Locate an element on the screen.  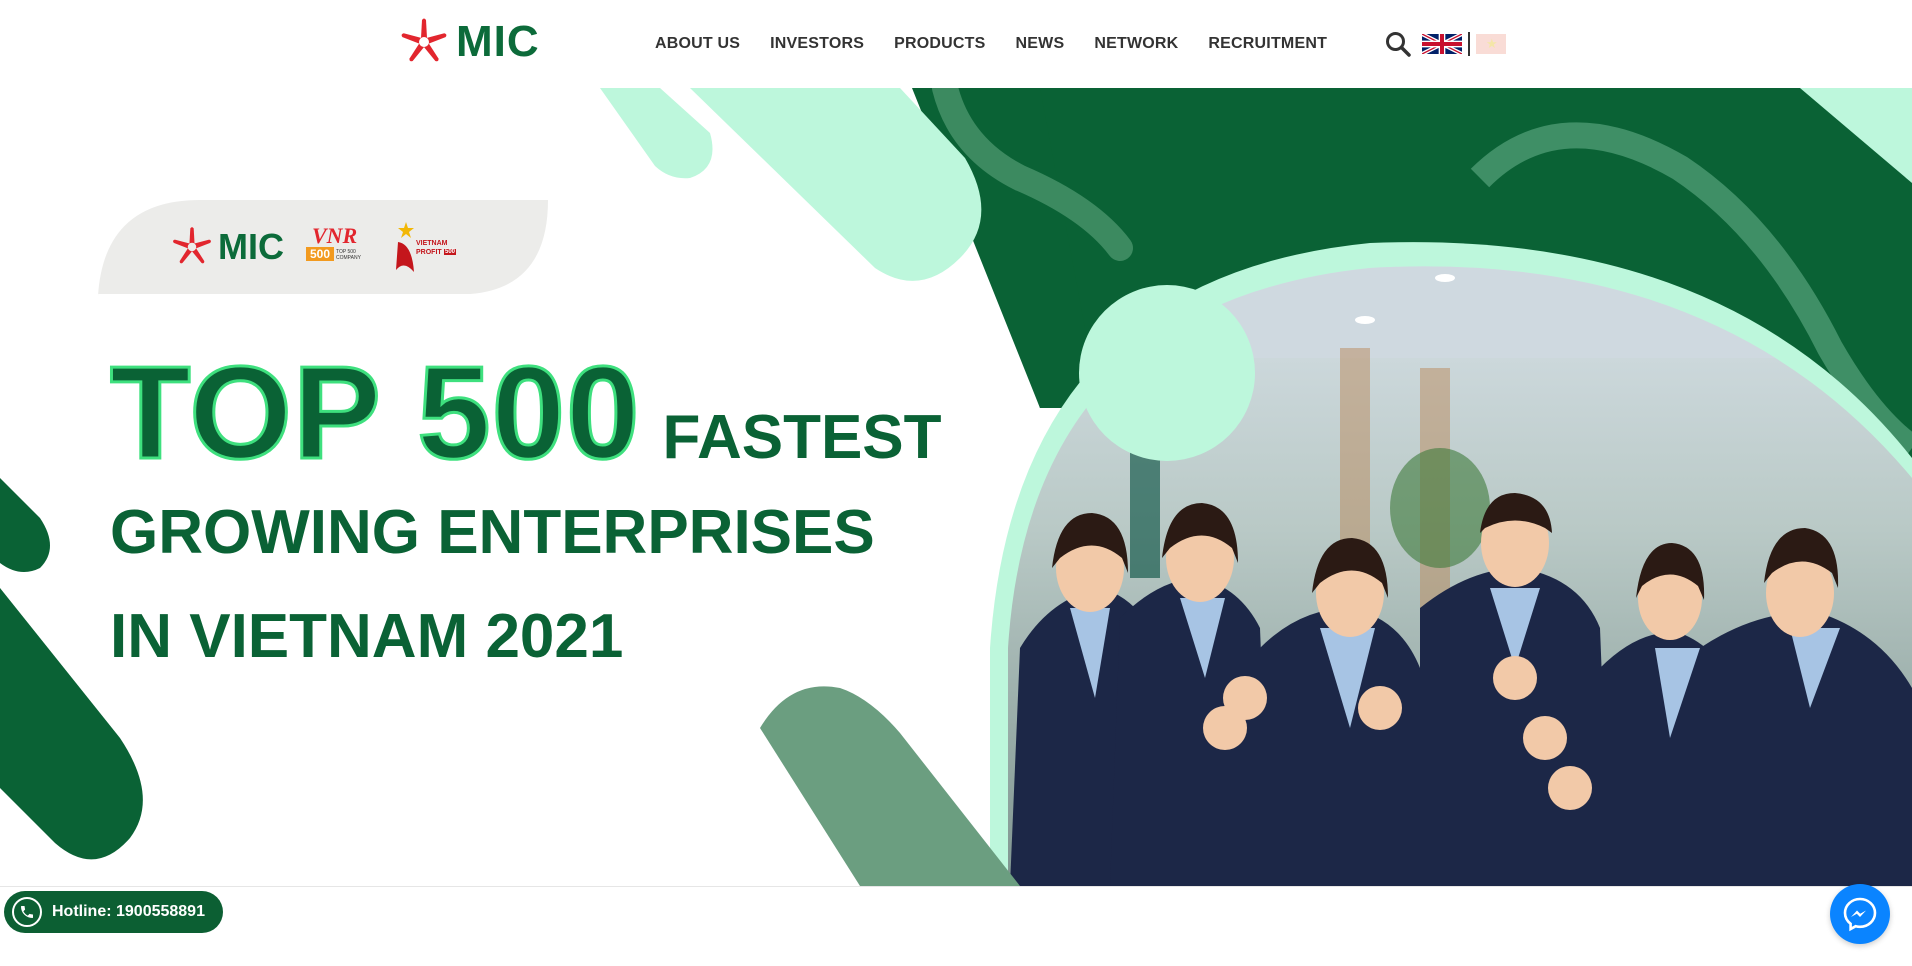
site-logo: MIC is located at coordinates (469, 42).